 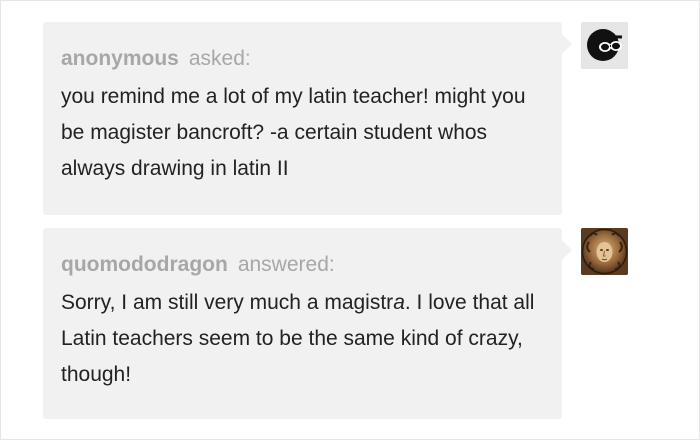 What do you see at coordinates (302, 59) in the screenshot?
I see `question-header: anonymous asked:` at bounding box center [302, 59].